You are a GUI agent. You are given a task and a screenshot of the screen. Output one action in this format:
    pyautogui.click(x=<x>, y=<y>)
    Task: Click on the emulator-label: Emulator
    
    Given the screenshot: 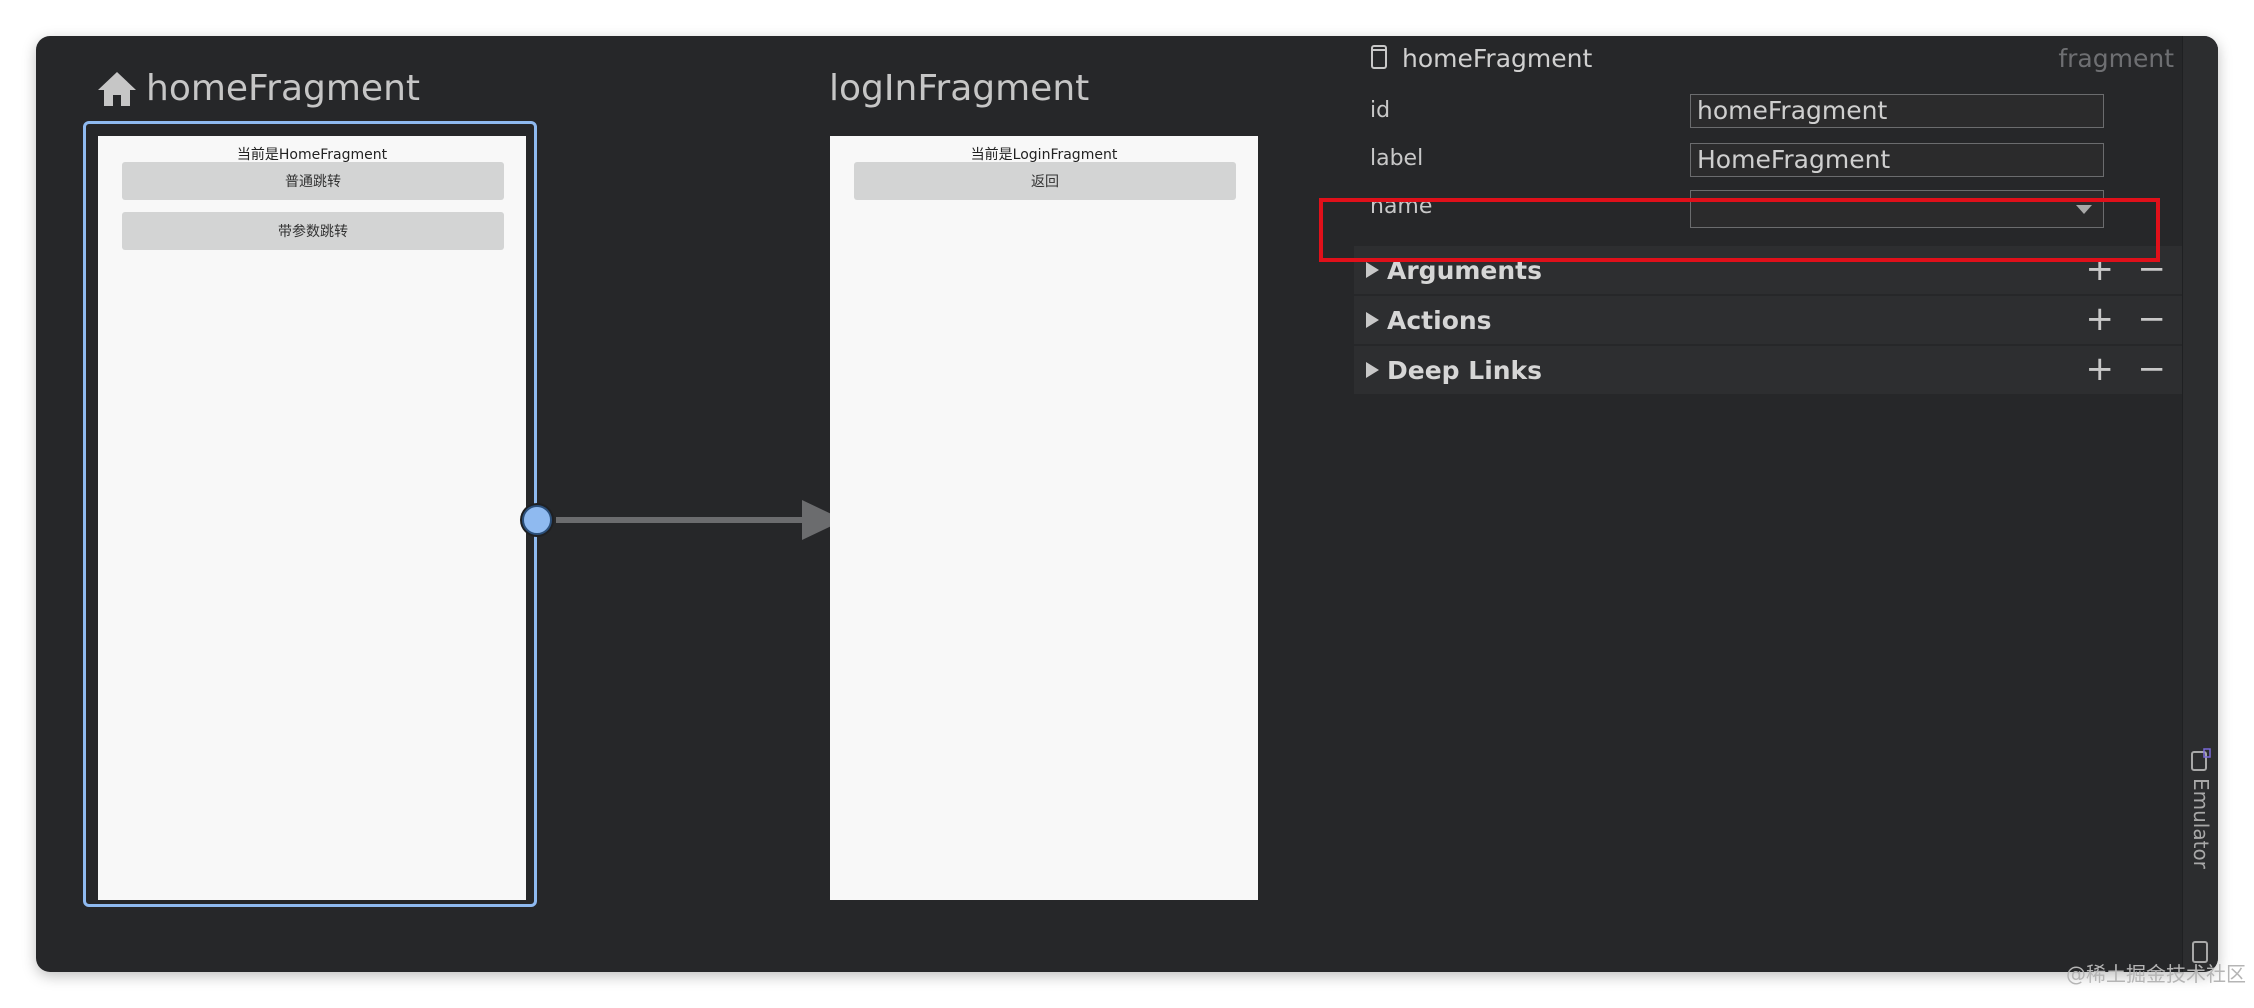 What is the action you would take?
    pyautogui.click(x=2201, y=823)
    